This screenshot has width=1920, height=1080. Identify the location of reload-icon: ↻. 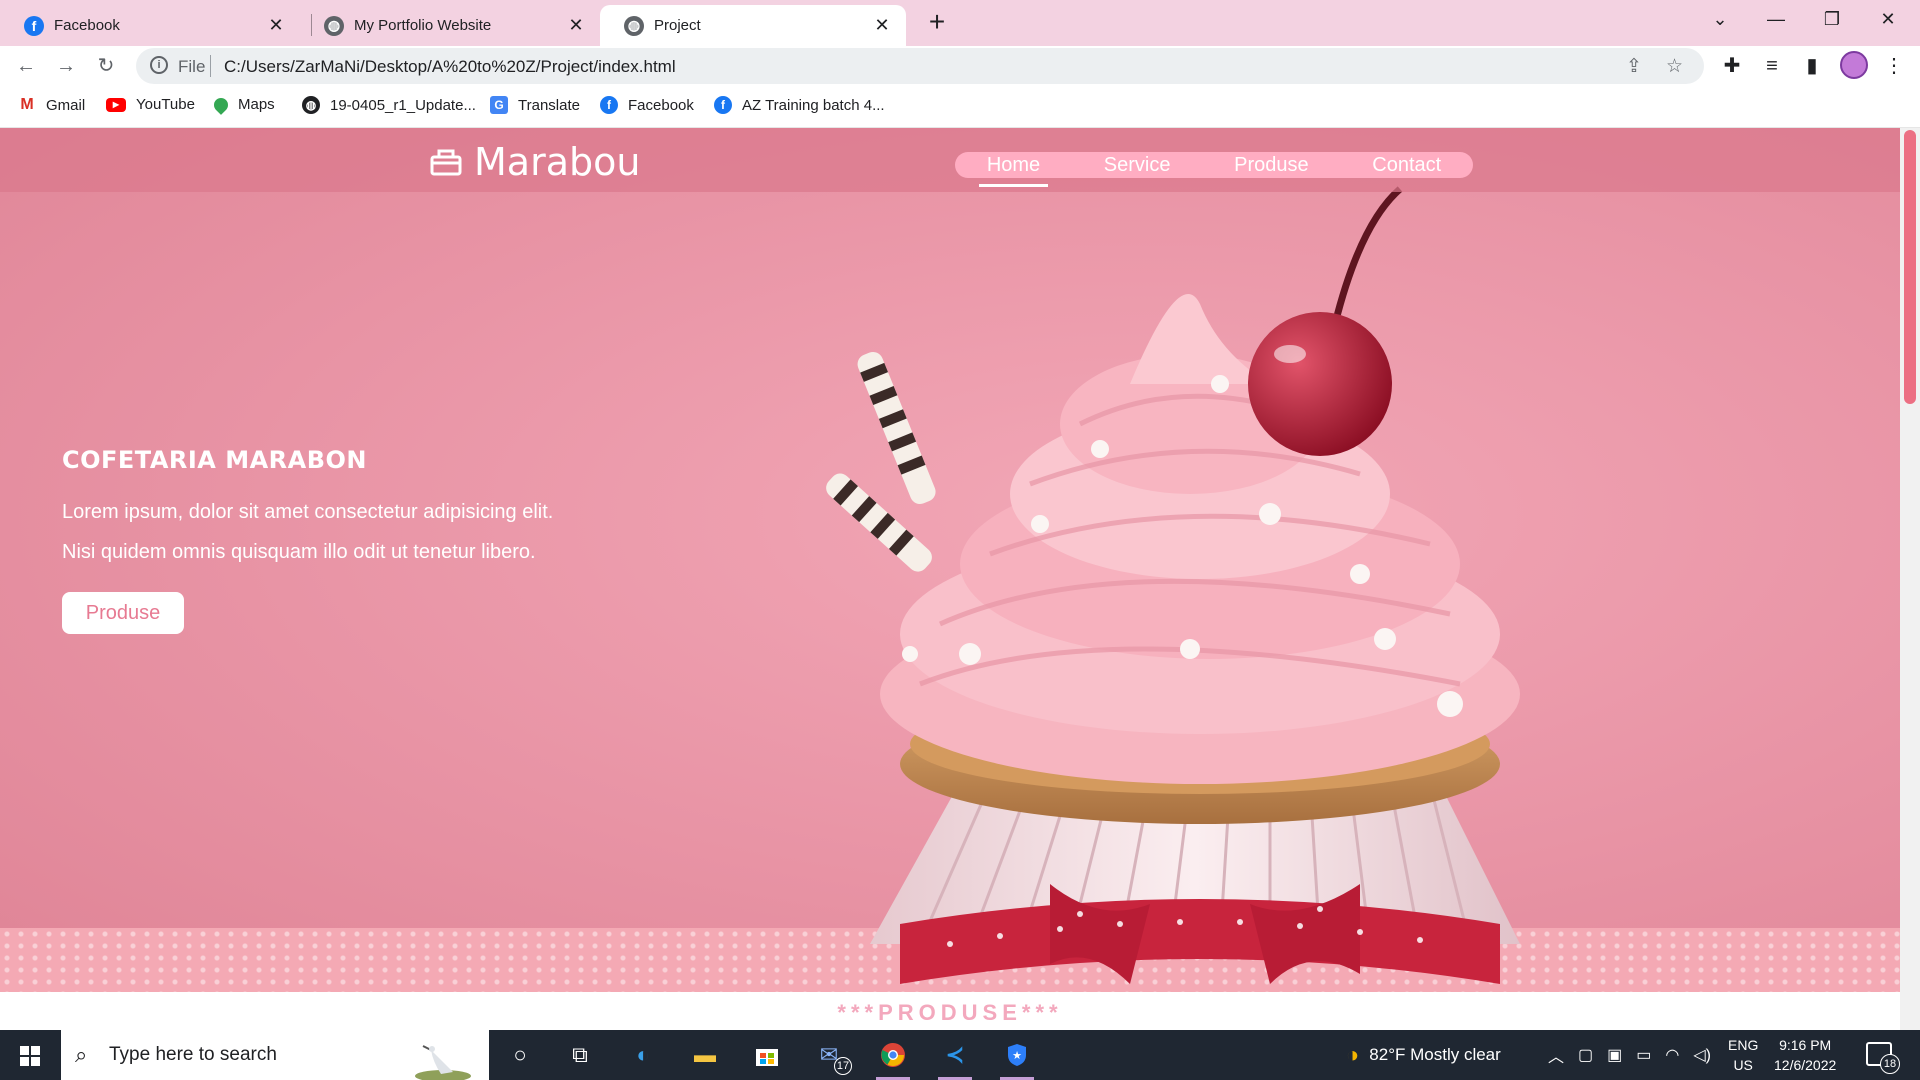
(106, 66).